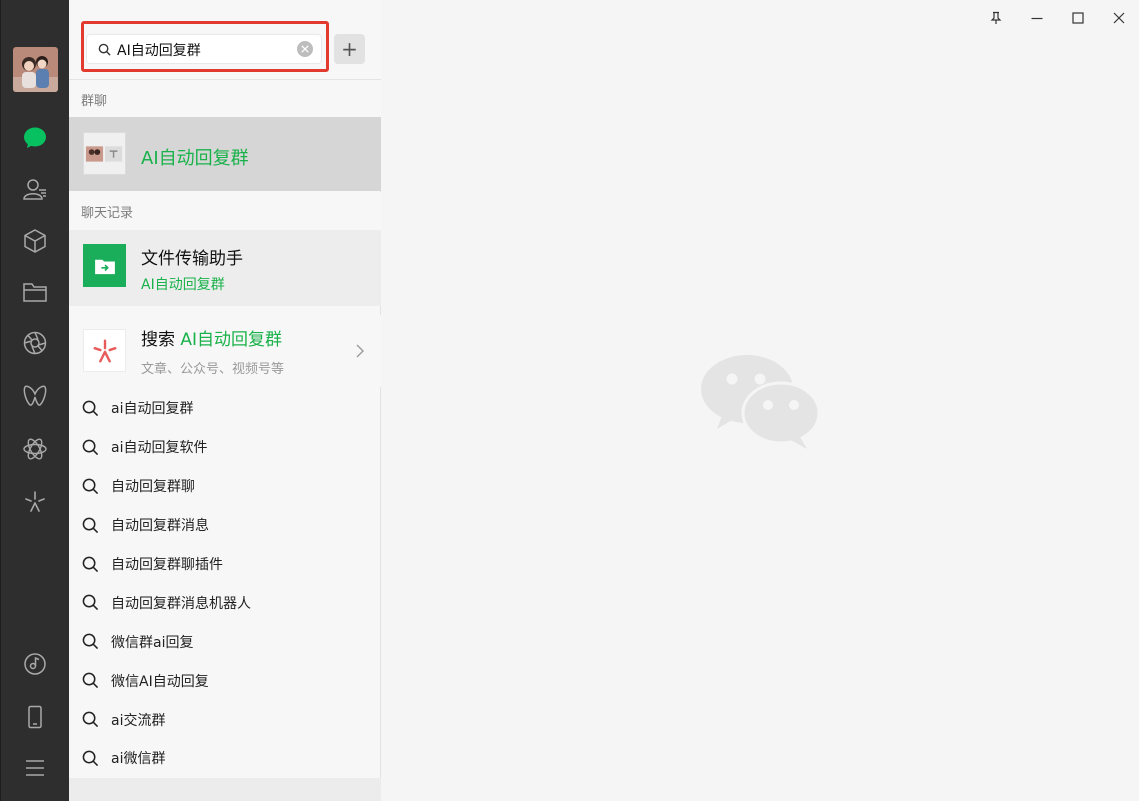 Image resolution: width=1139 pixels, height=801 pixels. Describe the element at coordinates (995, 18) in the screenshot. I see `pin-icon` at that location.